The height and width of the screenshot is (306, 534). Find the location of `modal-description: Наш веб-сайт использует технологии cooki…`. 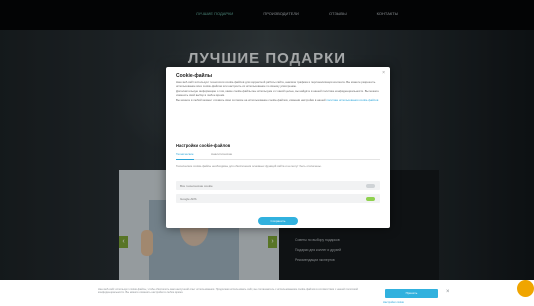

modal-description: Наш веб-сайт использует технологии cooki… is located at coordinates (278, 92).